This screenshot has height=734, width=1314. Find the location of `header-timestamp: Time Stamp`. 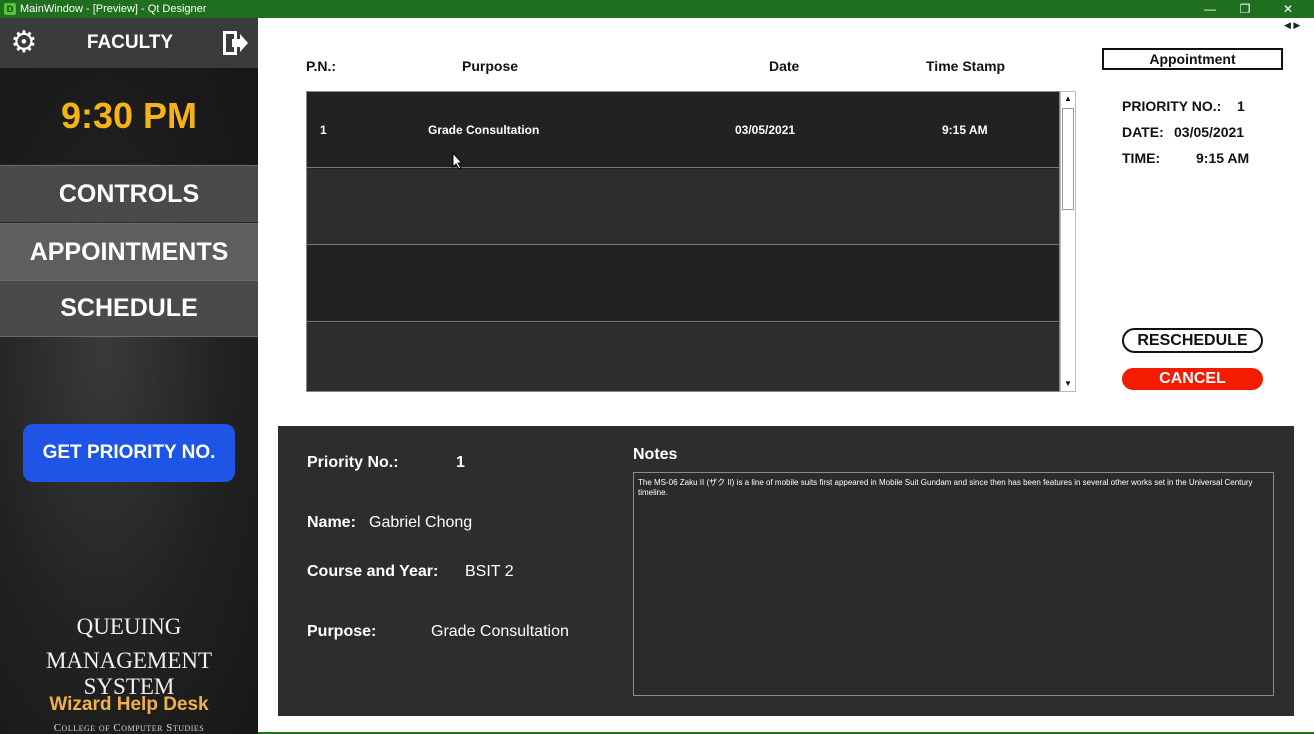

header-timestamp: Time Stamp is located at coordinates (966, 66).